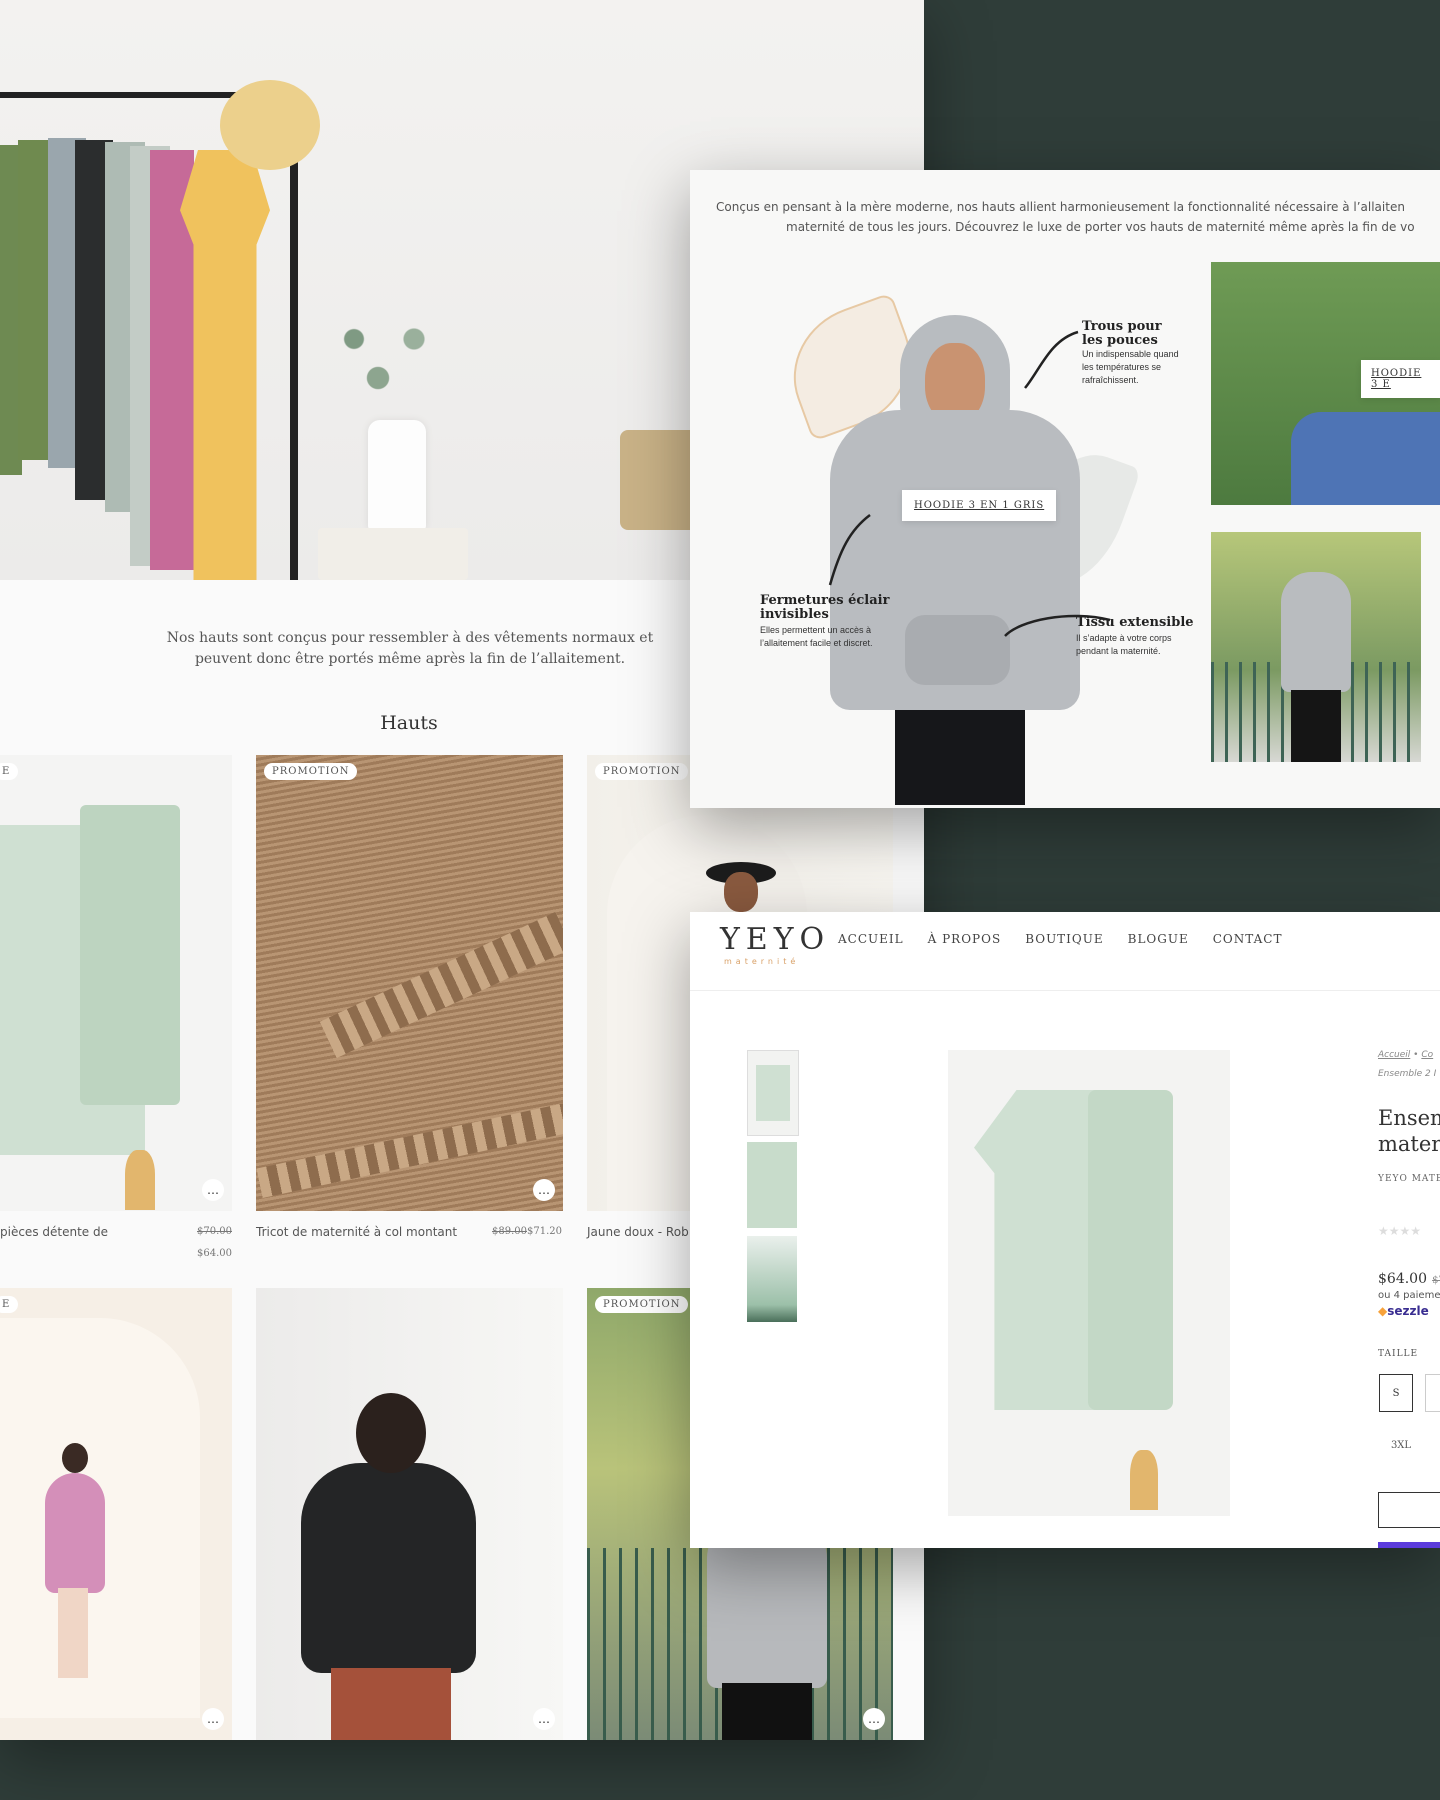  I want to click on plant-graphic, so click(390, 365).